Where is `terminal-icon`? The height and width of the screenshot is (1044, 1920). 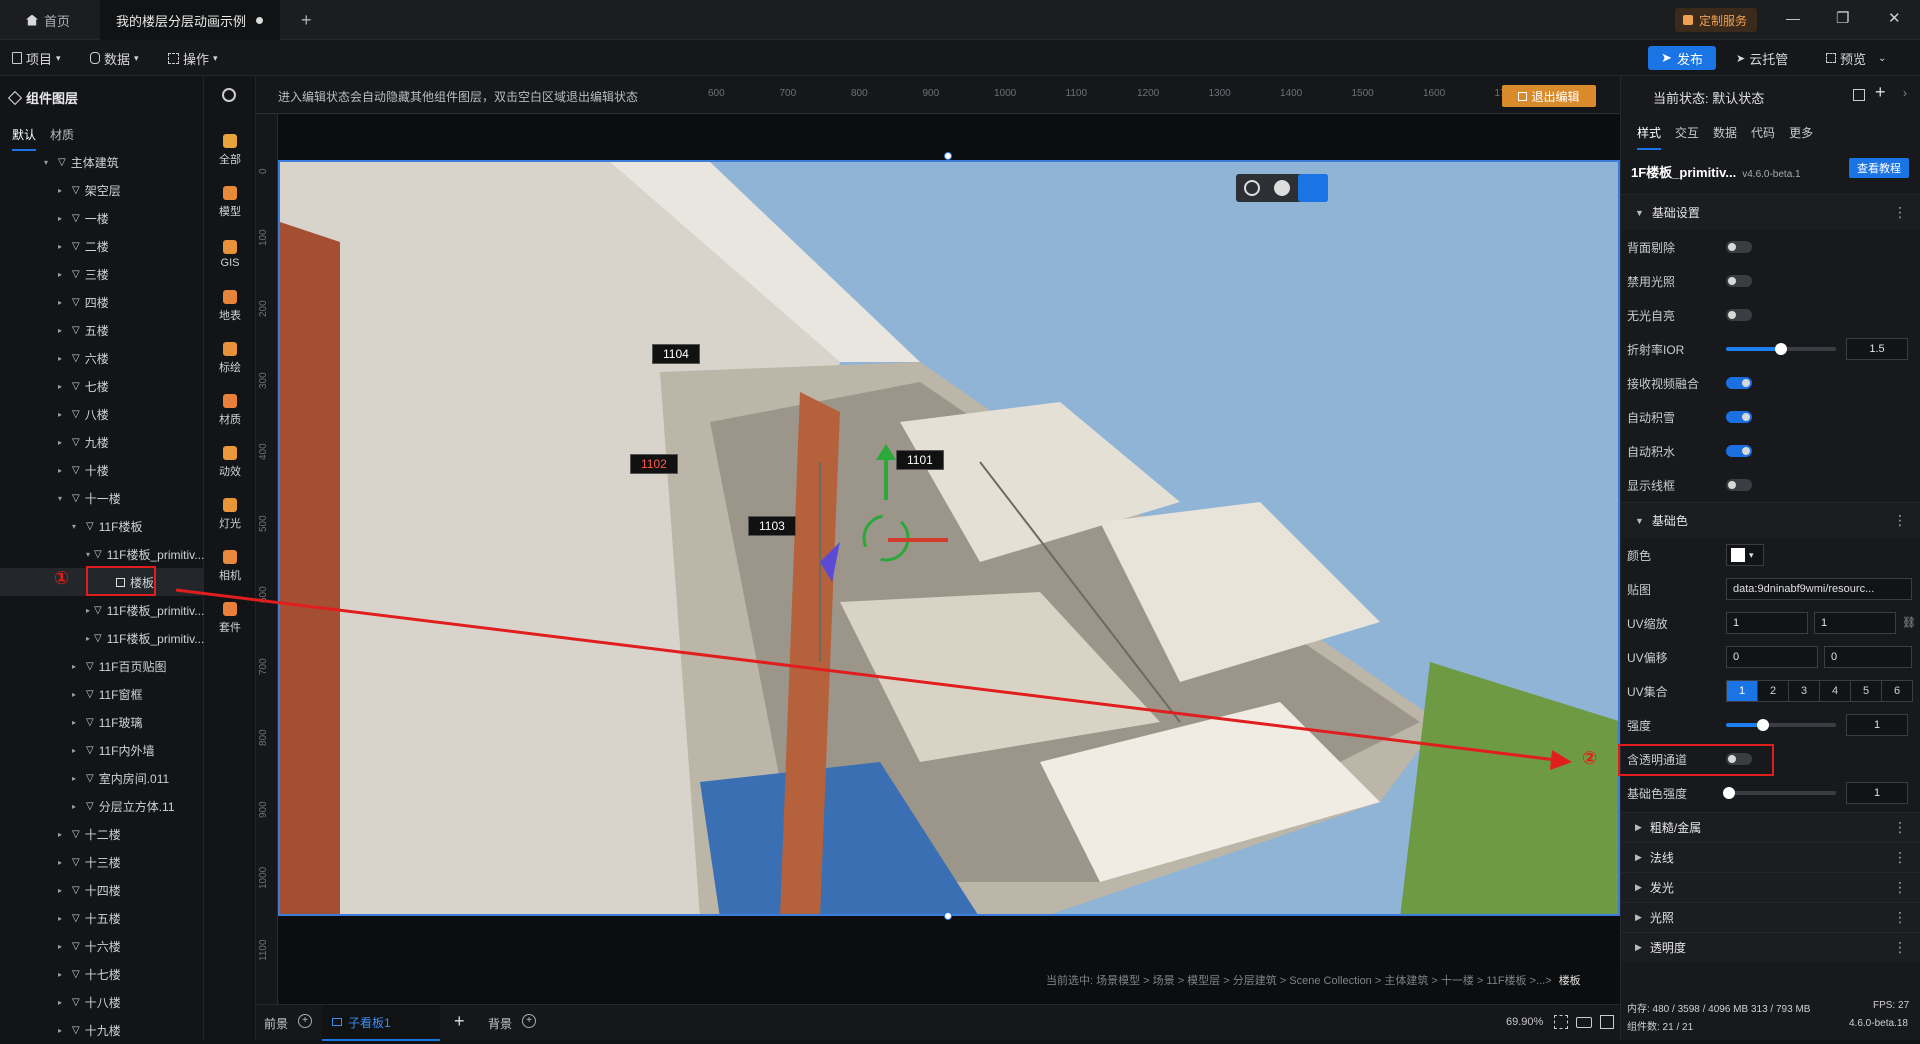
terminal-icon is located at coordinates (1607, 1022).